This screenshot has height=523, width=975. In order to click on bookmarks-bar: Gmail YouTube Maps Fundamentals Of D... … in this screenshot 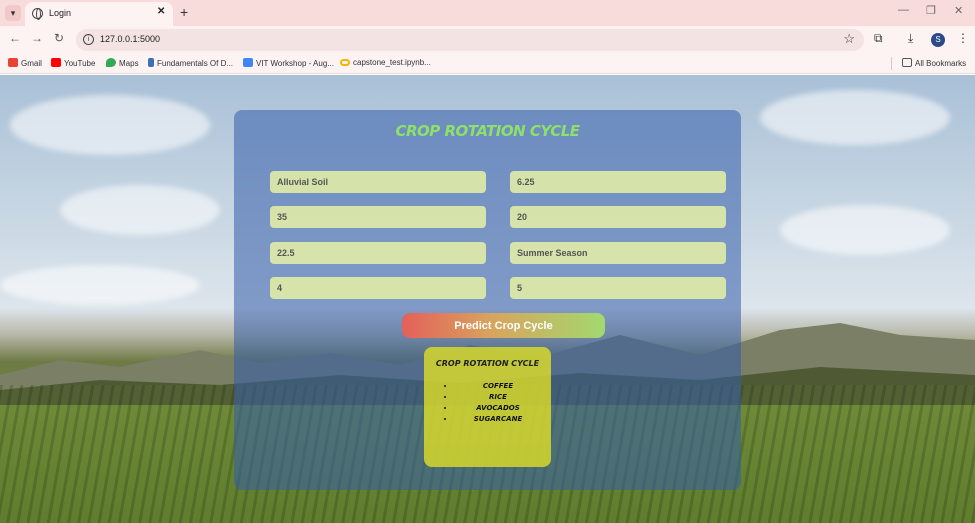, I will do `click(487, 64)`.